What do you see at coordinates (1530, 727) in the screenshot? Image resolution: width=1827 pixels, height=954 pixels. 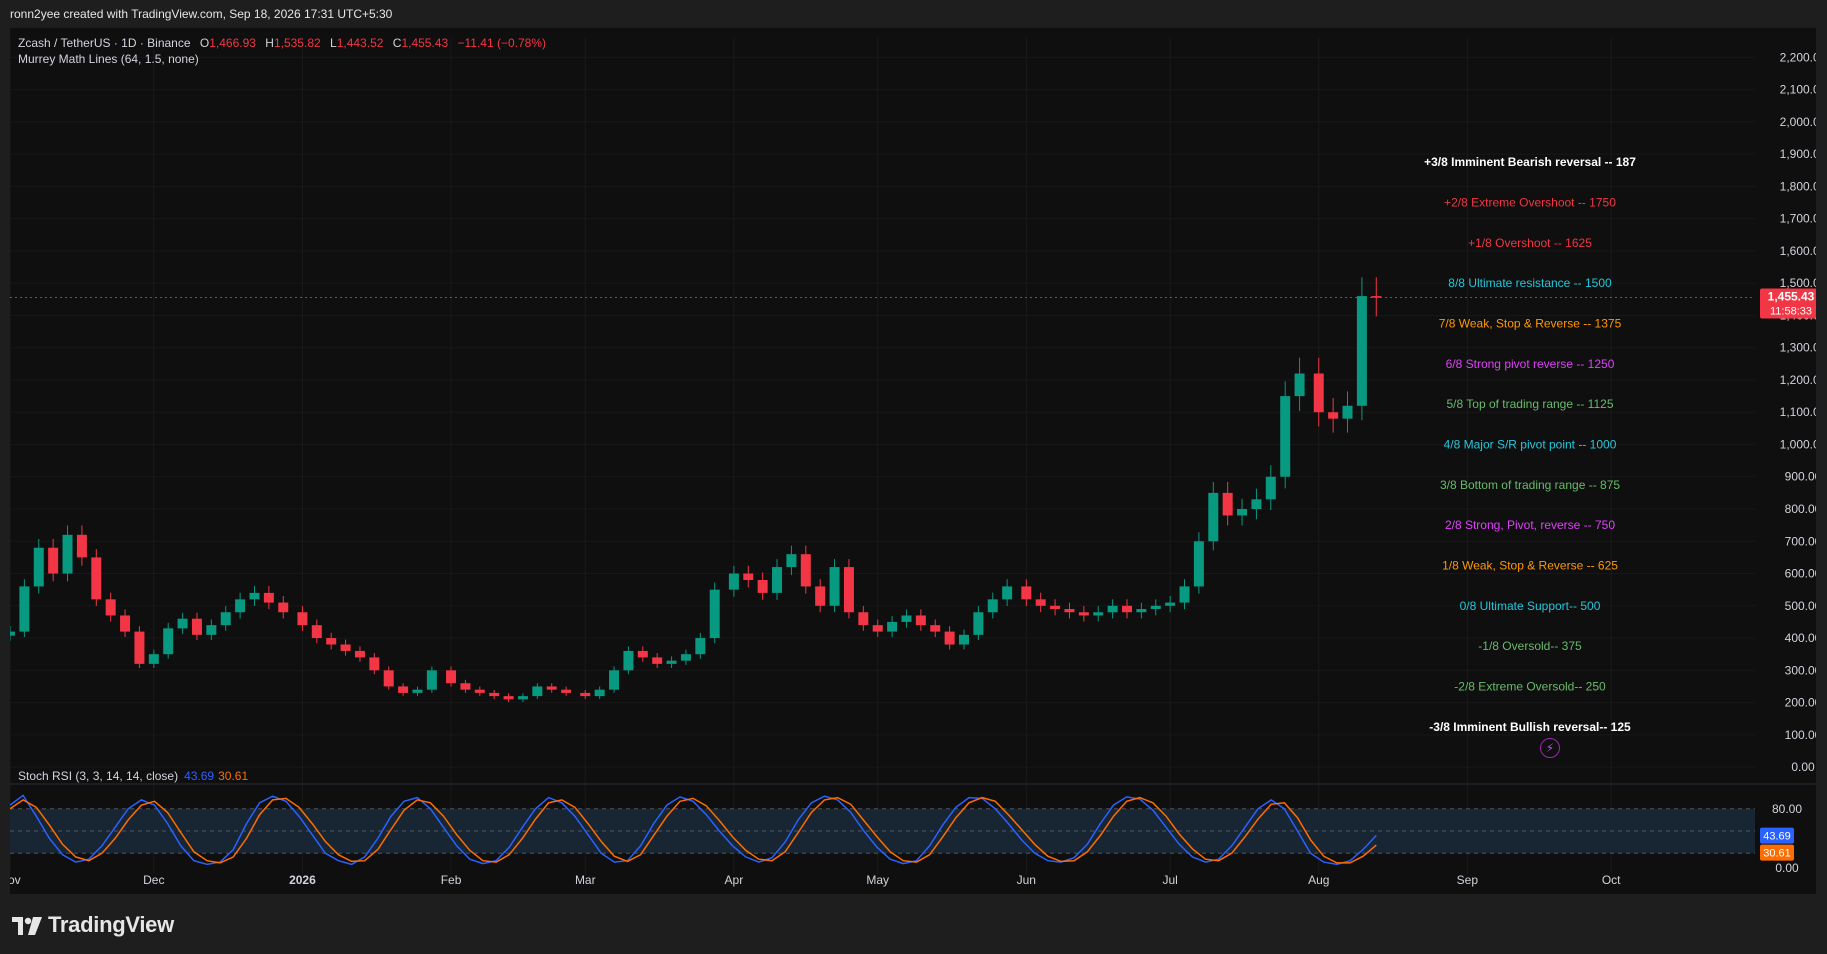 I see `murrey-level-label: -3/8 Imminent Bullish reversal-- 125` at bounding box center [1530, 727].